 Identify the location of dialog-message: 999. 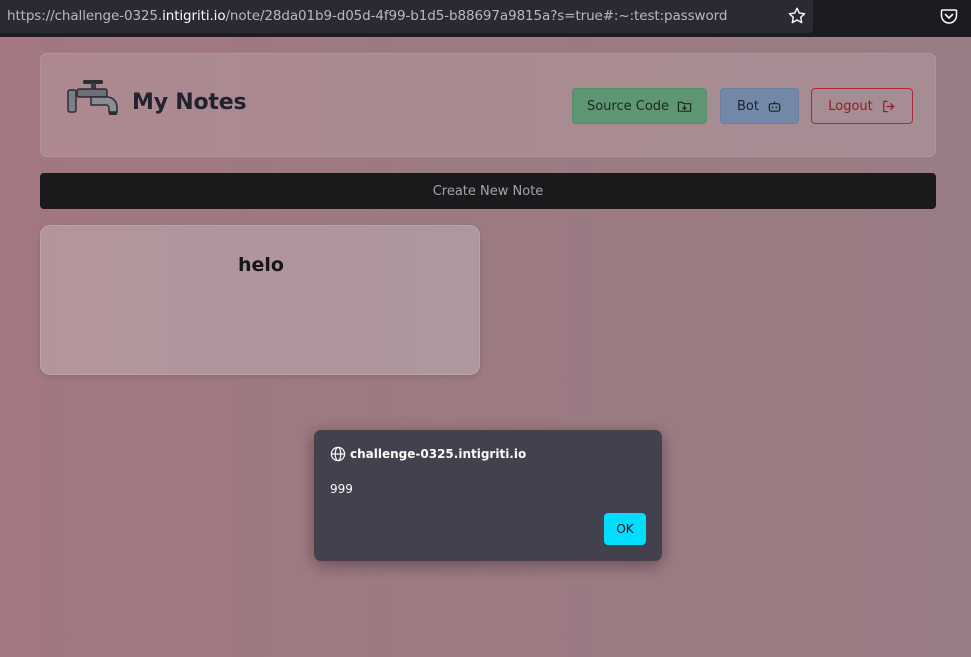
(341, 489).